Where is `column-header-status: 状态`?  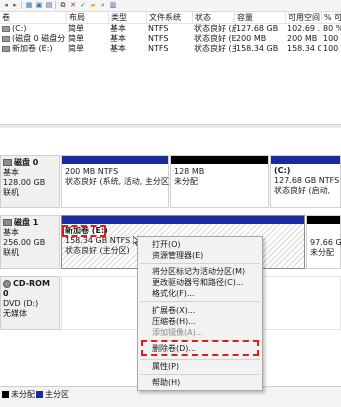 column-header-status: 状态 is located at coordinates (213, 17).